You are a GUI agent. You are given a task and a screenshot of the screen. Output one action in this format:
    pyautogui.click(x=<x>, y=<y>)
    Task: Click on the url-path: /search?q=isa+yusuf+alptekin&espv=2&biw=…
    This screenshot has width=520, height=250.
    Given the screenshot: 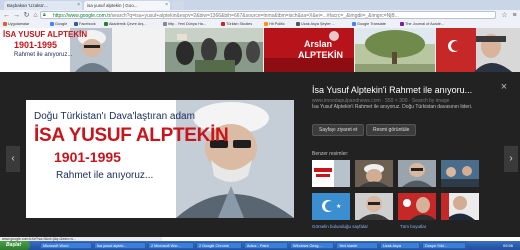 What is the action you would take?
    pyautogui.click(x=254, y=16)
    